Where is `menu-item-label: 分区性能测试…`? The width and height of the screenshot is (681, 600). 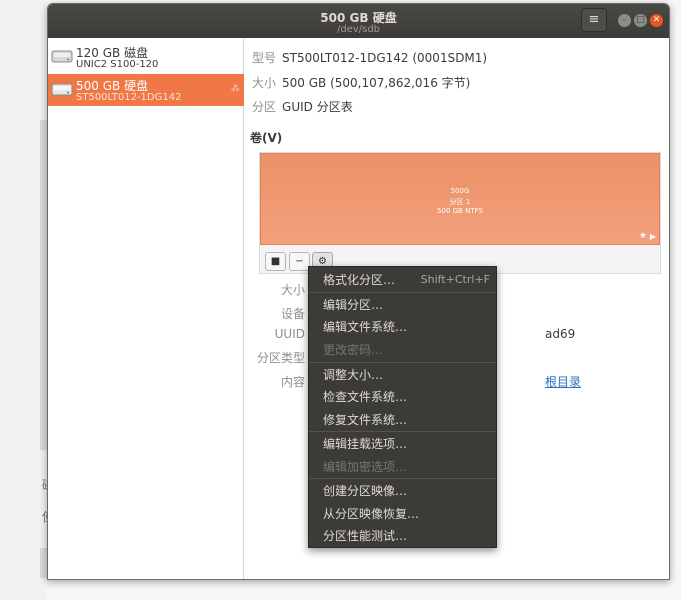
menu-item-label: 分区性能测试… is located at coordinates (365, 536).